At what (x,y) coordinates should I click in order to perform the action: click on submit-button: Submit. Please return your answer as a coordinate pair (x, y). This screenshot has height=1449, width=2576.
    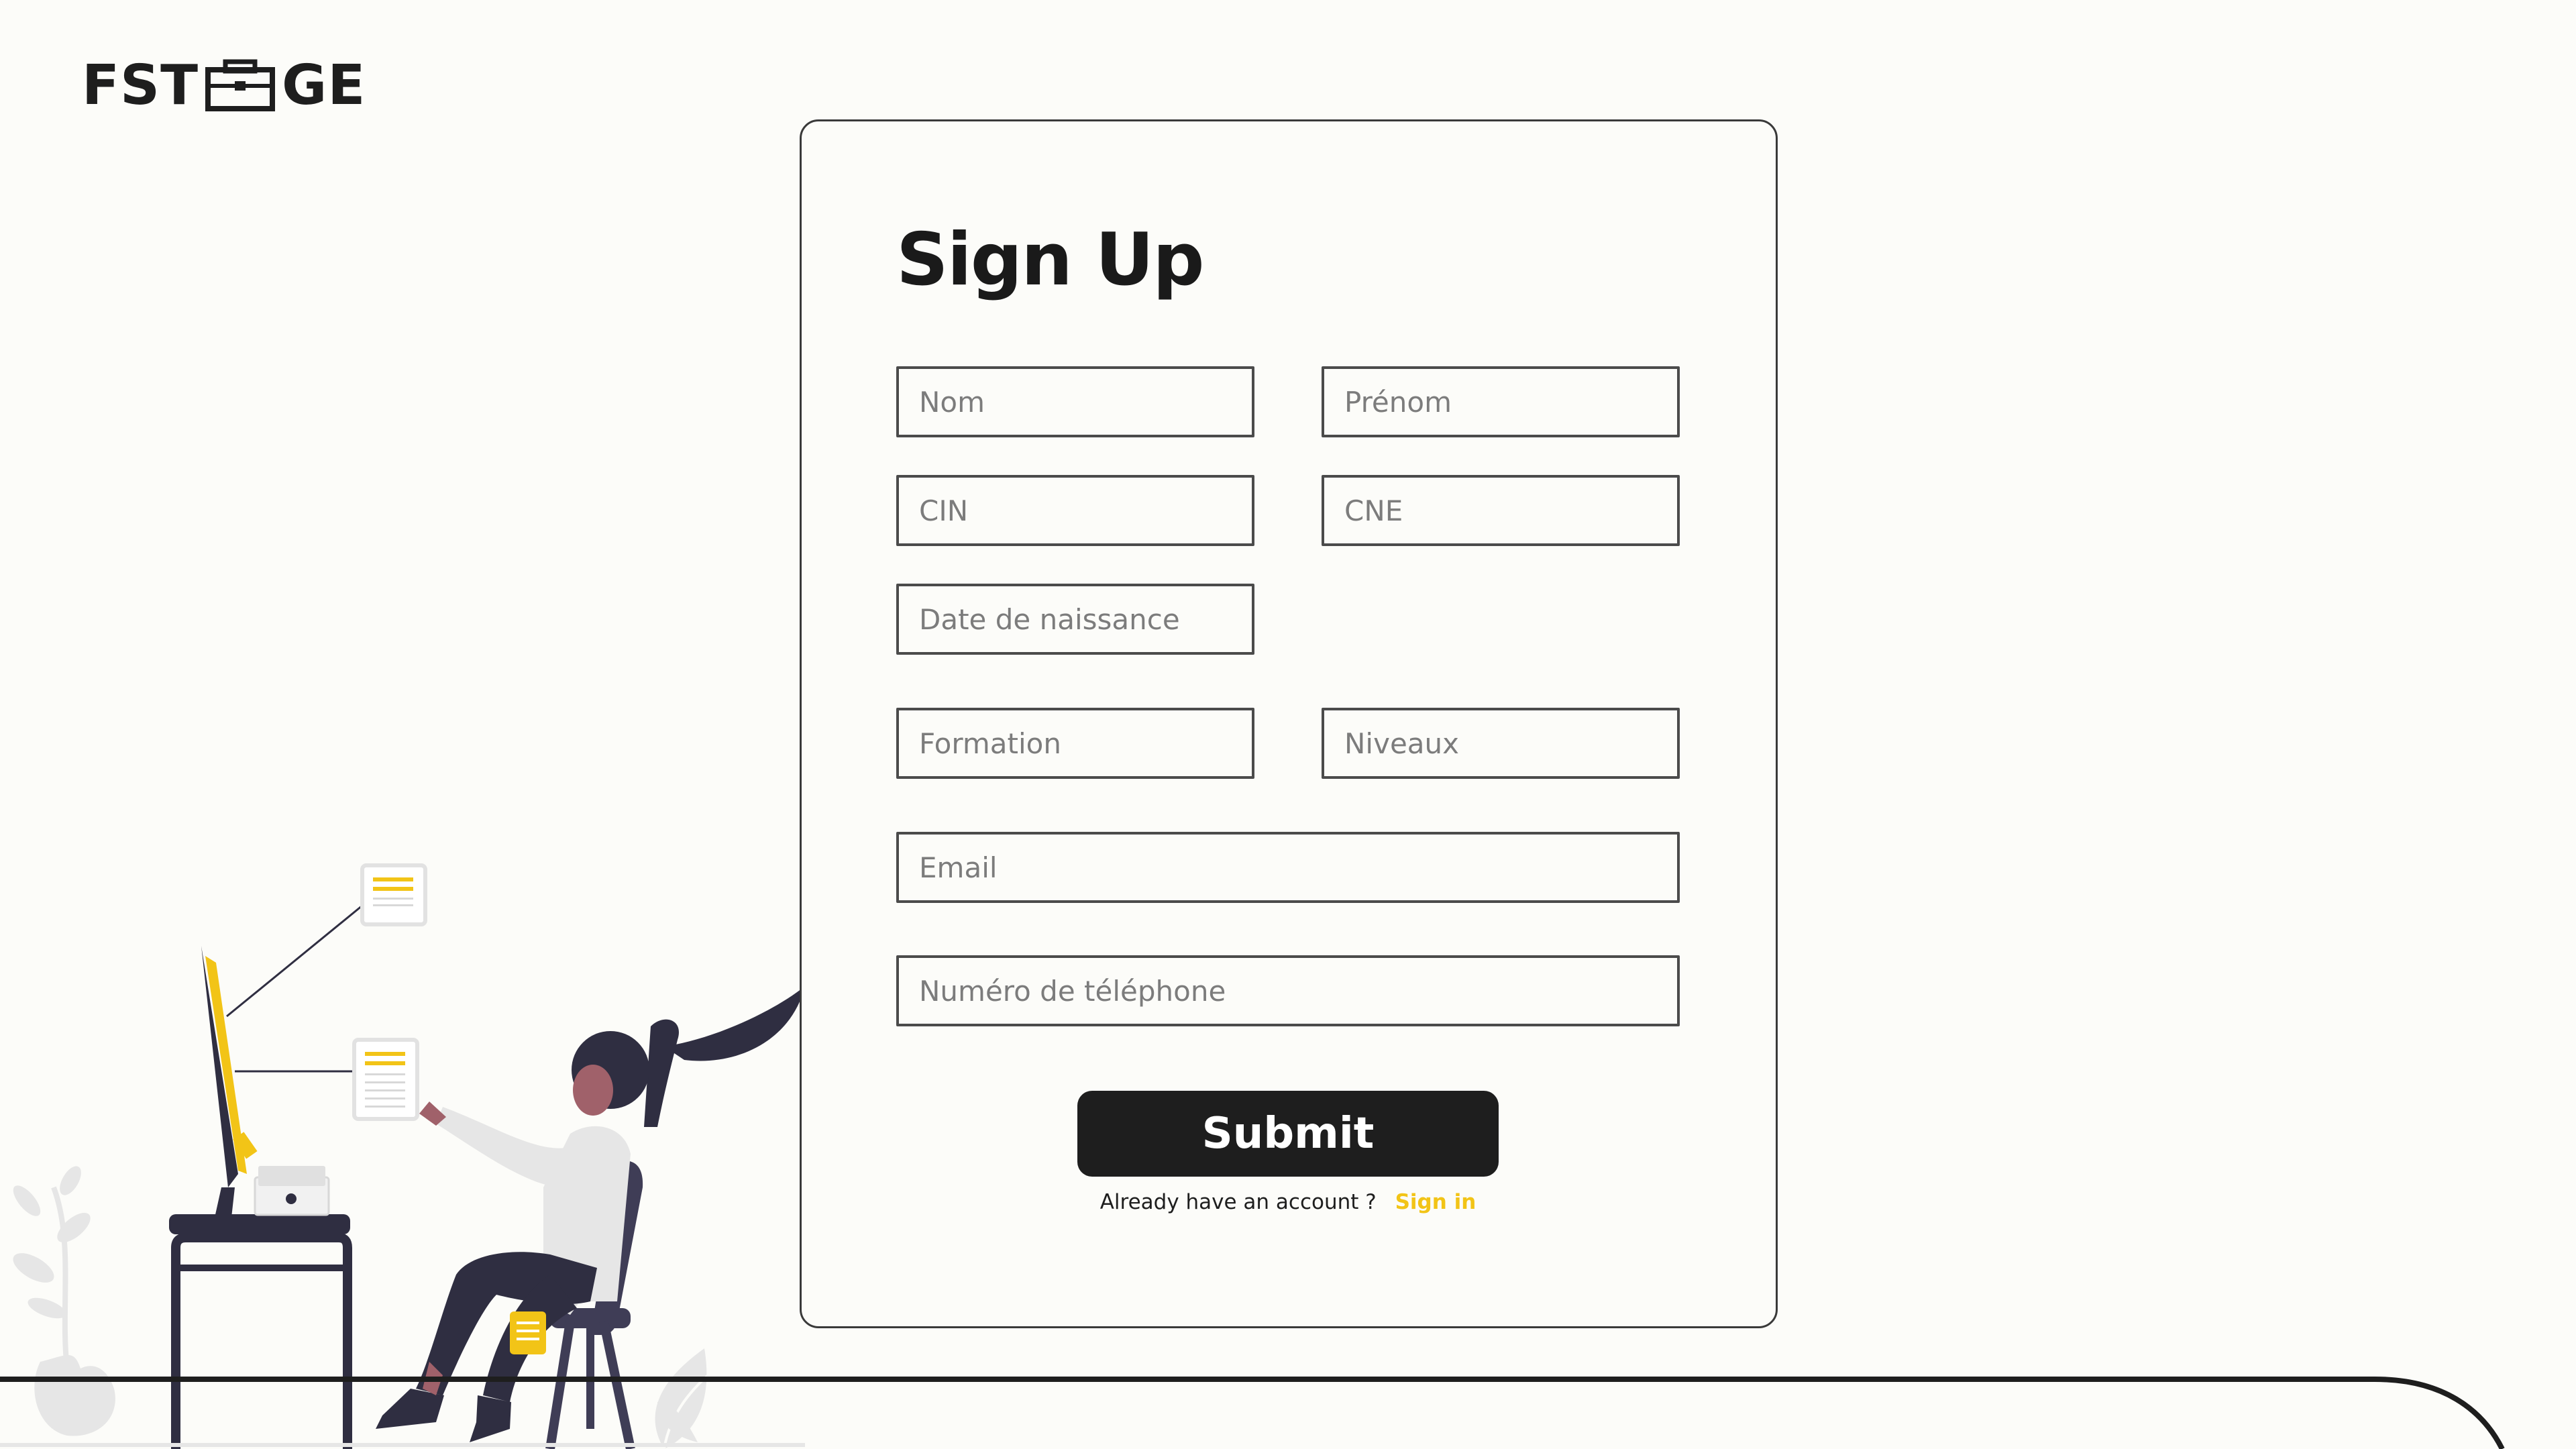
    Looking at the image, I should click on (1288, 1134).